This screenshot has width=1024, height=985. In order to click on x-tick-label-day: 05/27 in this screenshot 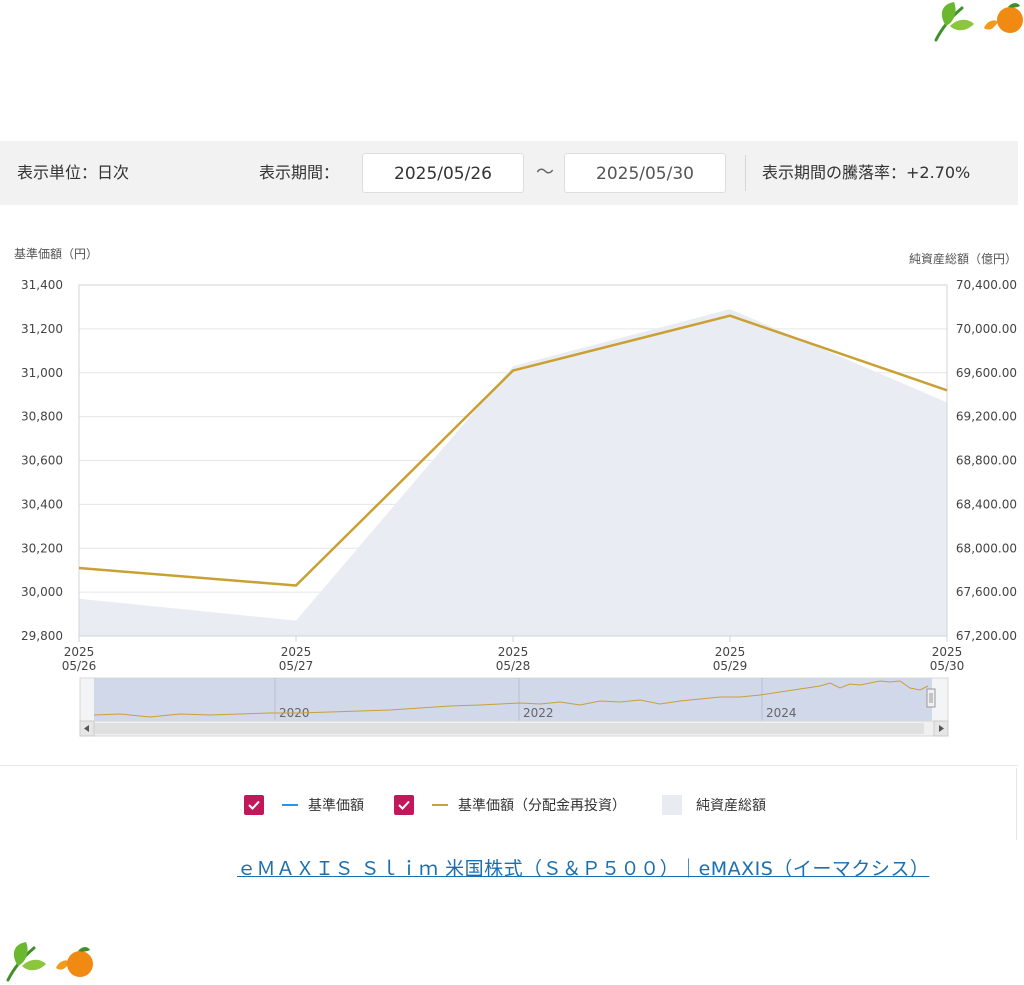, I will do `click(296, 666)`.